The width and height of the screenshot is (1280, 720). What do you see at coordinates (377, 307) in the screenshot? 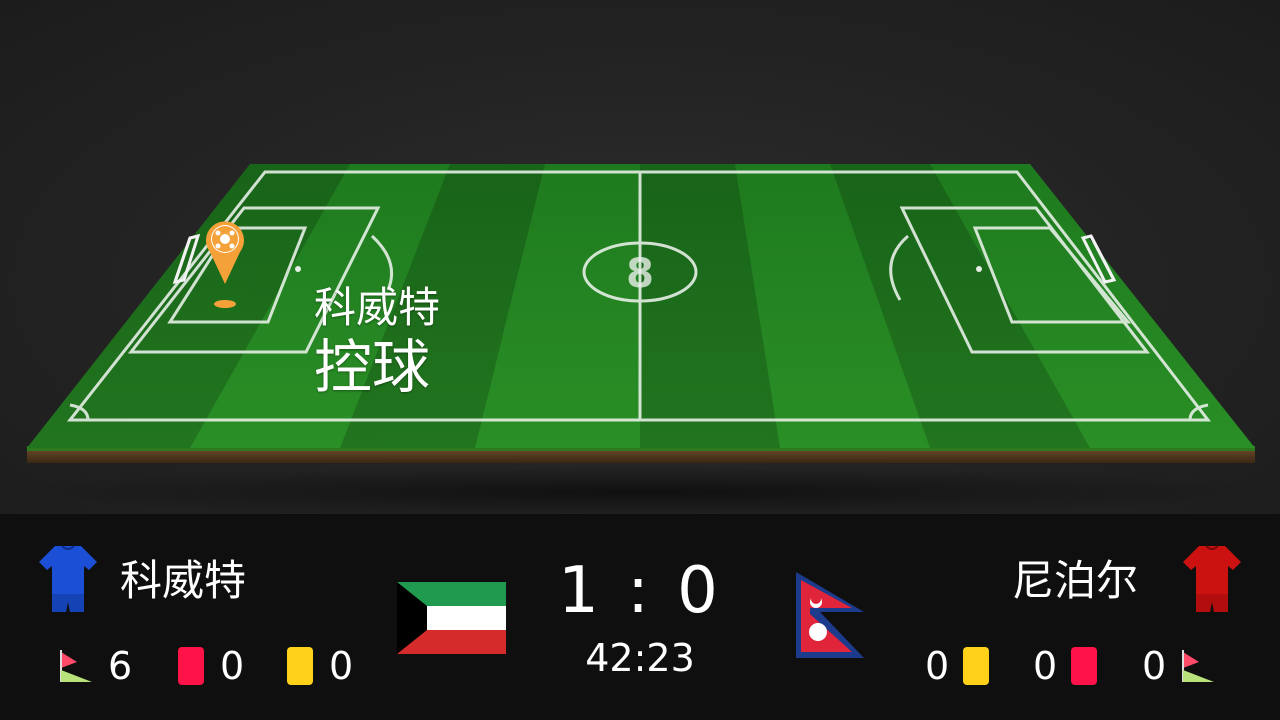
I see `possession-team: 科威特` at bounding box center [377, 307].